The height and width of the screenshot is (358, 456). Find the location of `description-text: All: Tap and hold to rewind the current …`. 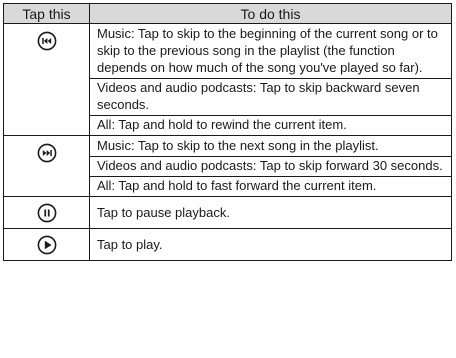

description-text: All: Tap and hold to rewind the current … is located at coordinates (270, 125).